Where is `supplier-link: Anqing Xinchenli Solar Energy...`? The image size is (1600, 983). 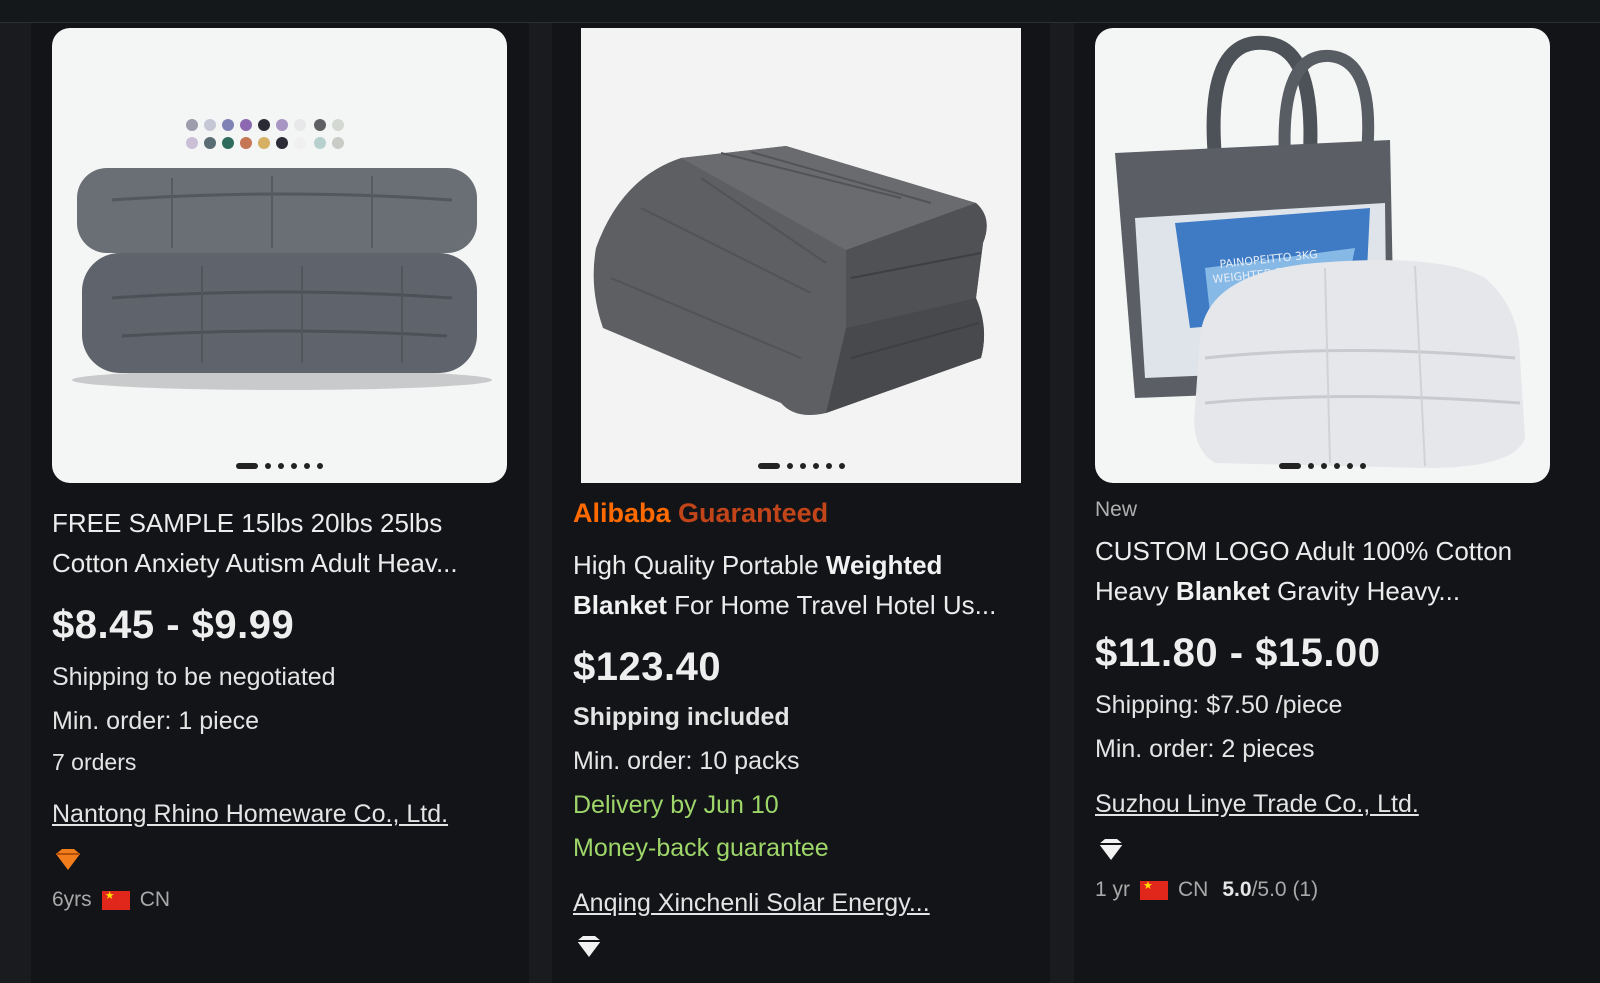
supplier-link: Anqing Xinchenli Solar Energy... is located at coordinates (803, 903).